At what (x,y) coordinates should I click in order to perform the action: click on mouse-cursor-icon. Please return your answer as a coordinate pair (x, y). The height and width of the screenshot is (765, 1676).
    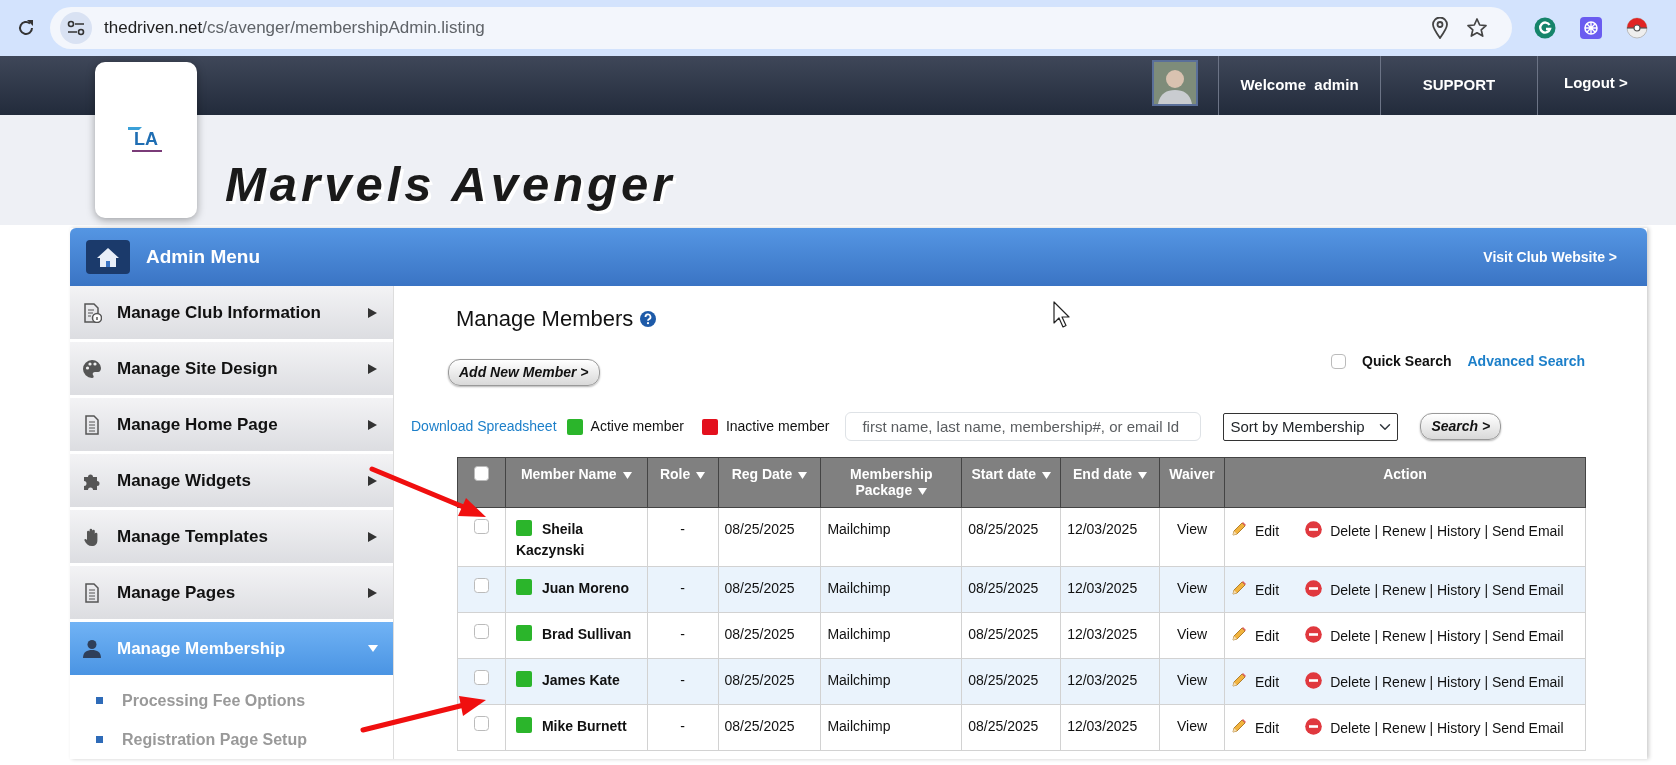
    Looking at the image, I should click on (1061, 314).